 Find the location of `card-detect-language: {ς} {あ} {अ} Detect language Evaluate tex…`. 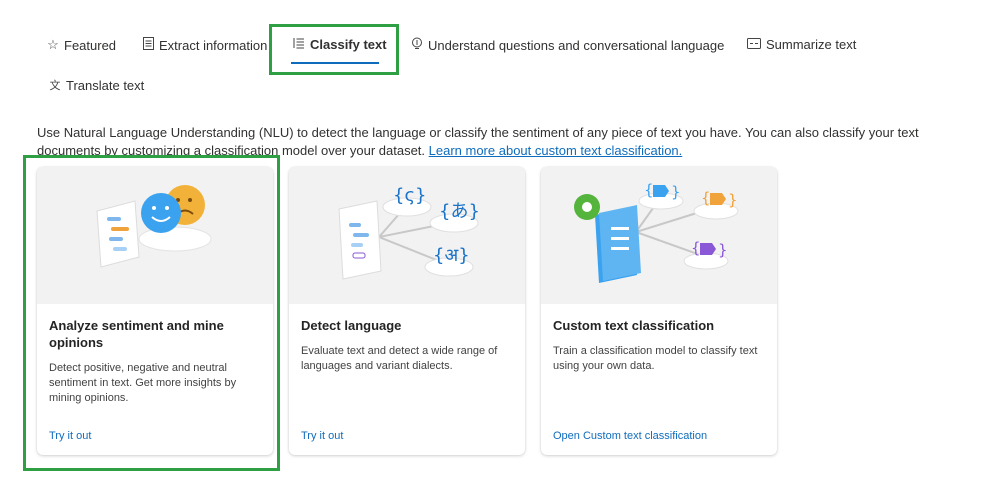

card-detect-language: {ς} {あ} {अ} Detect language Evaluate tex… is located at coordinates (407, 311).